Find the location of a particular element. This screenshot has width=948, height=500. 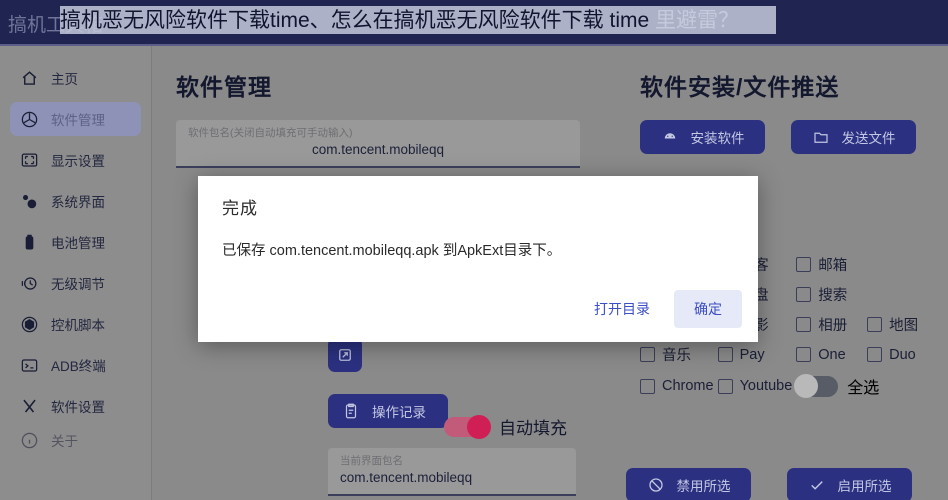

auto-fill-toggle-row: 自动填充 is located at coordinates (505, 426).